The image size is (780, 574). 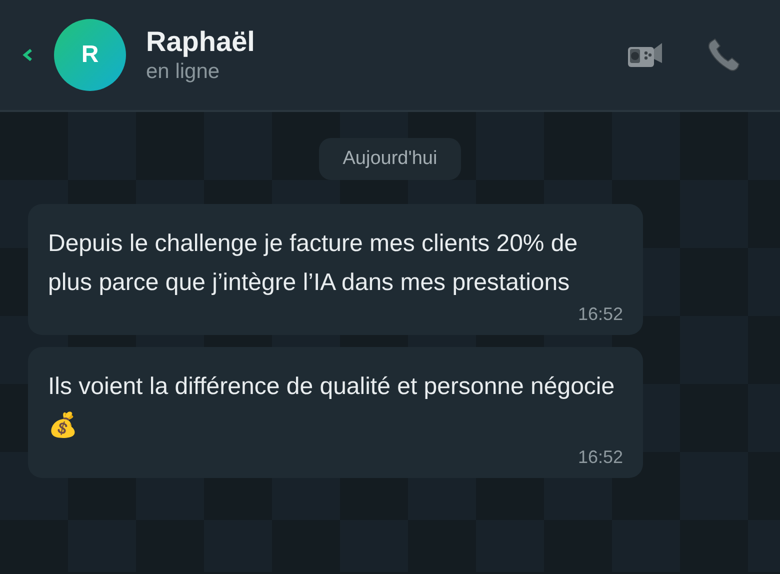 What do you see at coordinates (390, 159) in the screenshot?
I see `date-label: Aujourd'hui` at bounding box center [390, 159].